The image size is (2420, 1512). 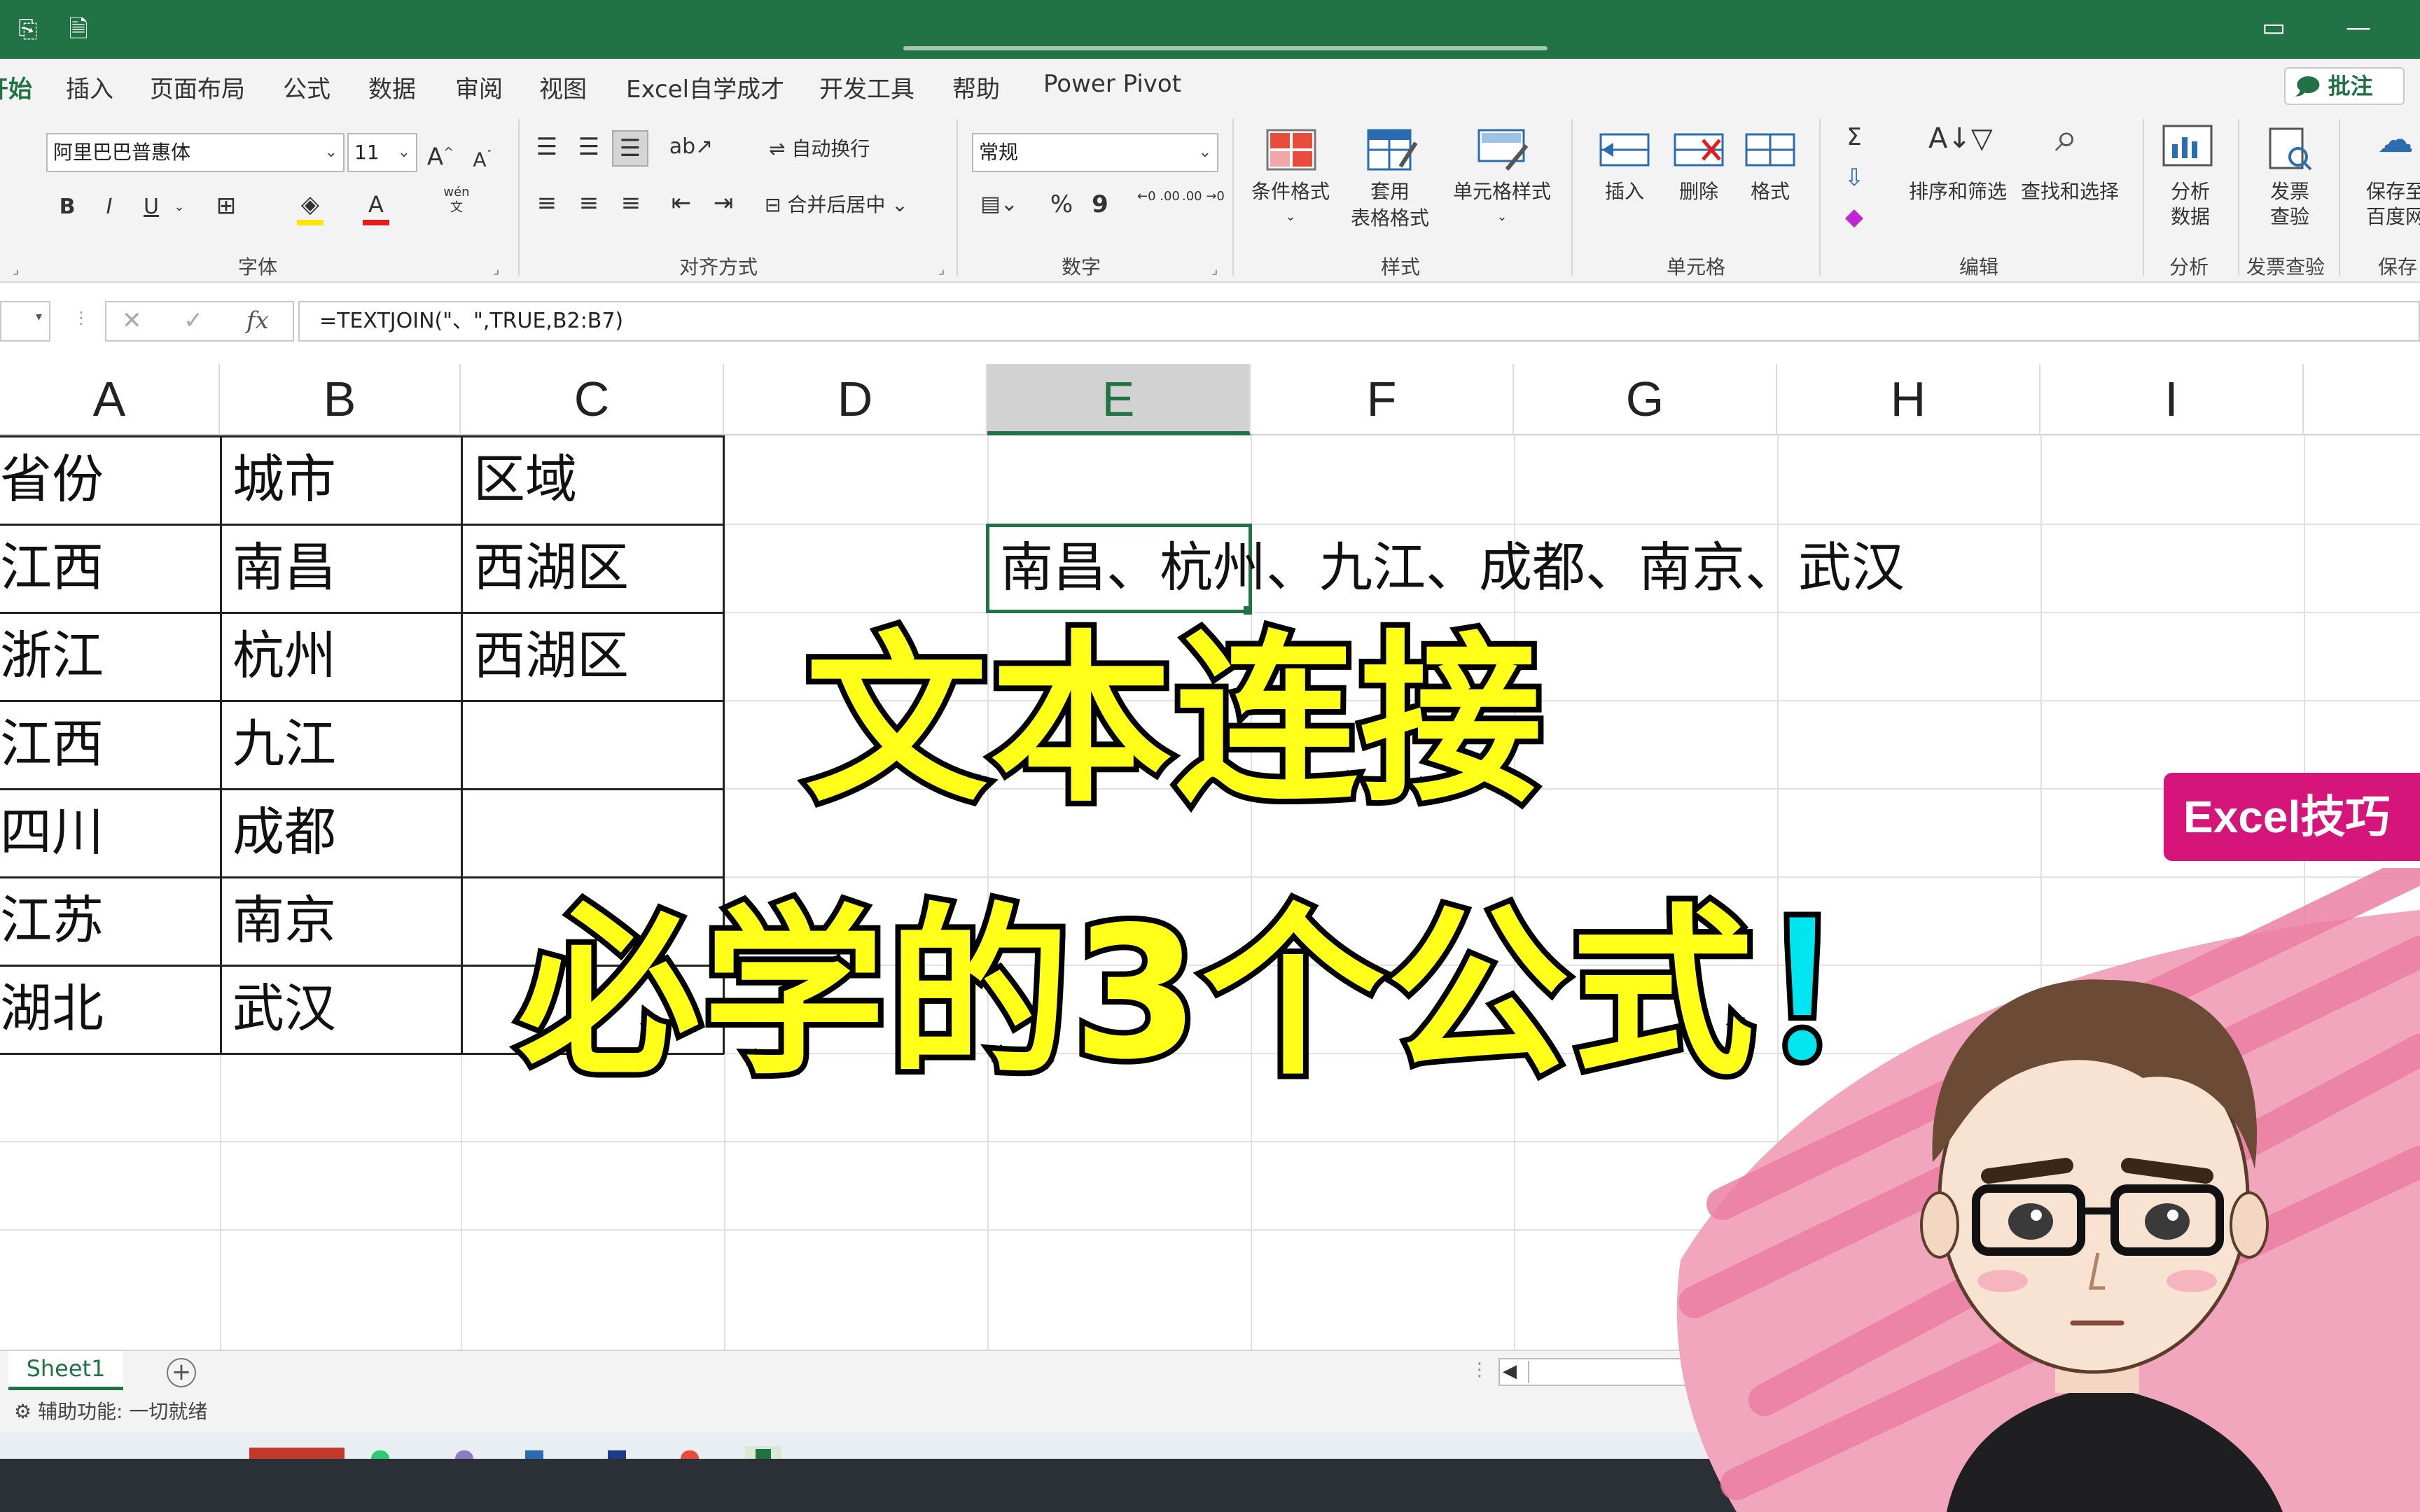 I want to click on cell-a4: 江西, so click(x=52, y=744).